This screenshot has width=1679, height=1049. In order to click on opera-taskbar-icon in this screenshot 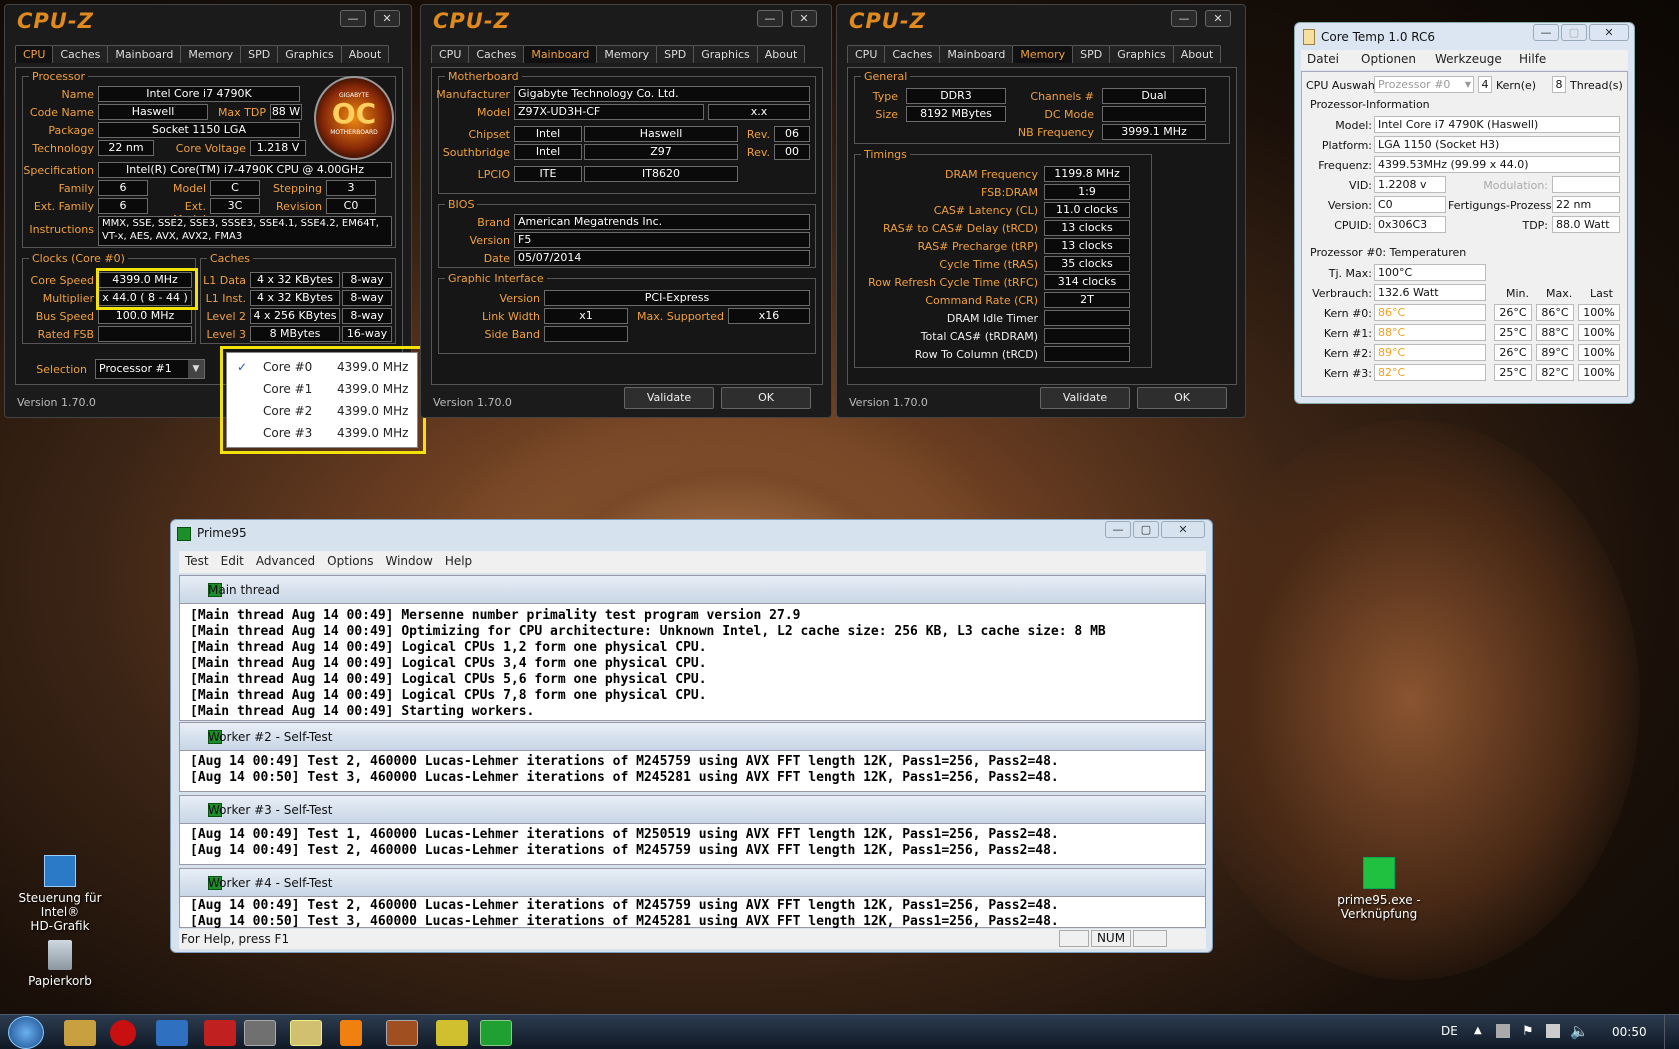, I will do `click(123, 1033)`.